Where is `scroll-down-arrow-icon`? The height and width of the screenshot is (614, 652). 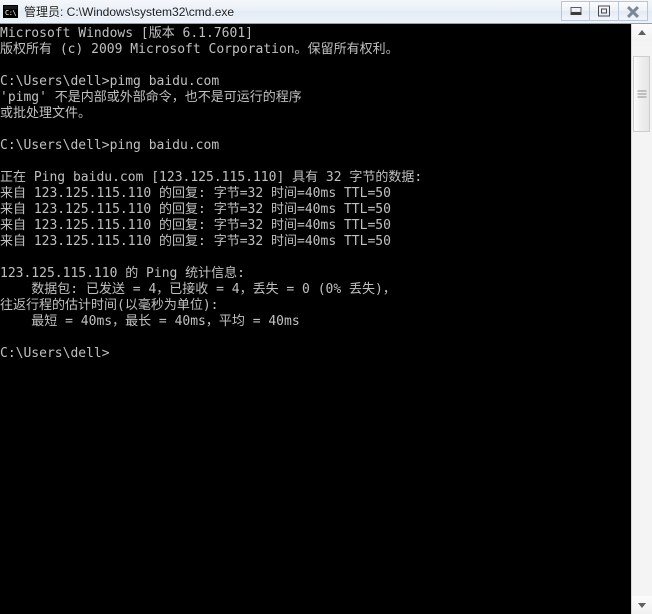 scroll-down-arrow-icon is located at coordinates (642, 605).